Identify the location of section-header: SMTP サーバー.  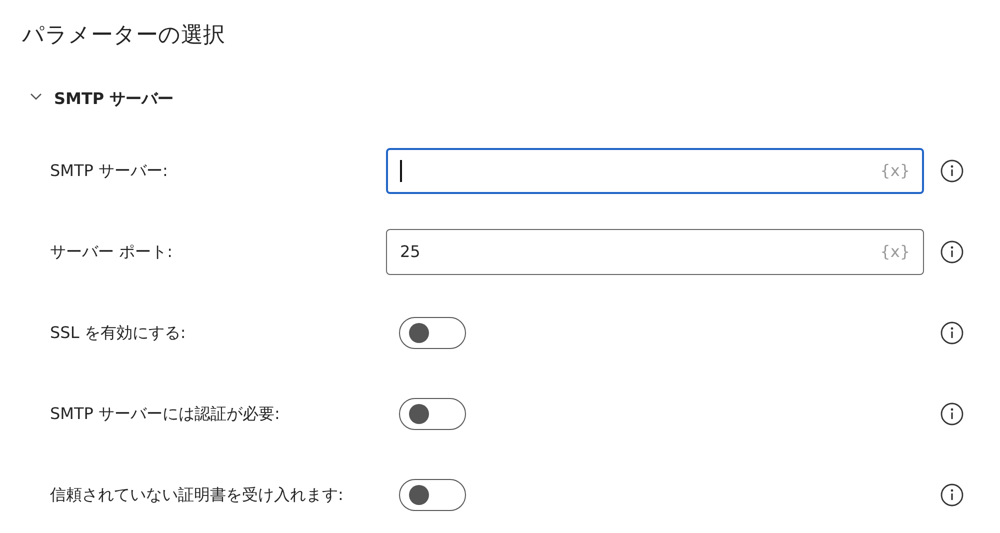
(102, 99).